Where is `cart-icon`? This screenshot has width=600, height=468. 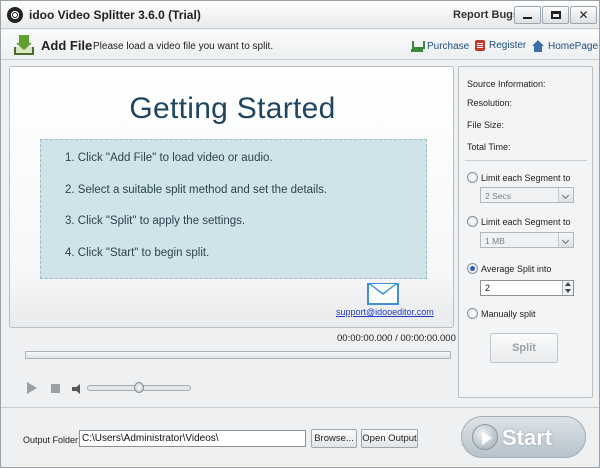
cart-icon is located at coordinates (418, 46).